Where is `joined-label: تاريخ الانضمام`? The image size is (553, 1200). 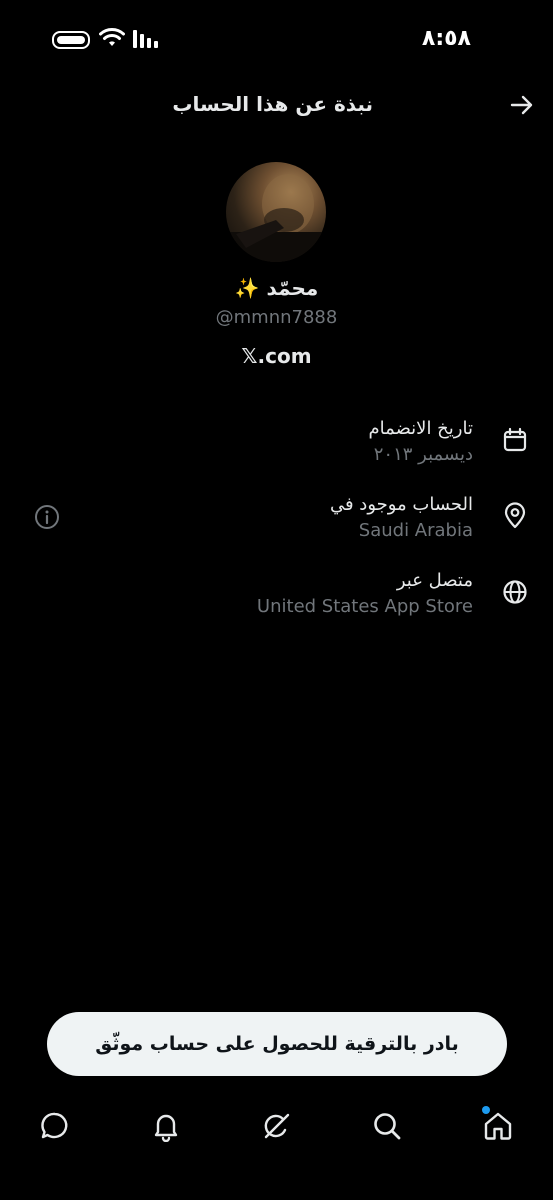
joined-label: تاريخ الانضمام is located at coordinates (420, 428).